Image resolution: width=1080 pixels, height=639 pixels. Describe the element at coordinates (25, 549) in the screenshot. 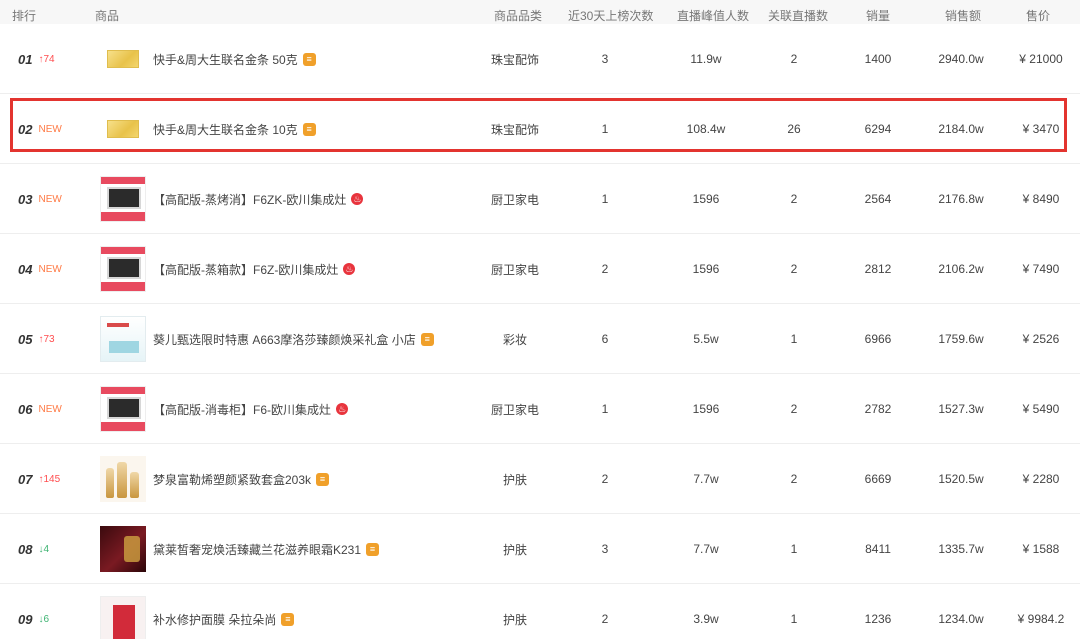

I see `rank-number: 08` at that location.